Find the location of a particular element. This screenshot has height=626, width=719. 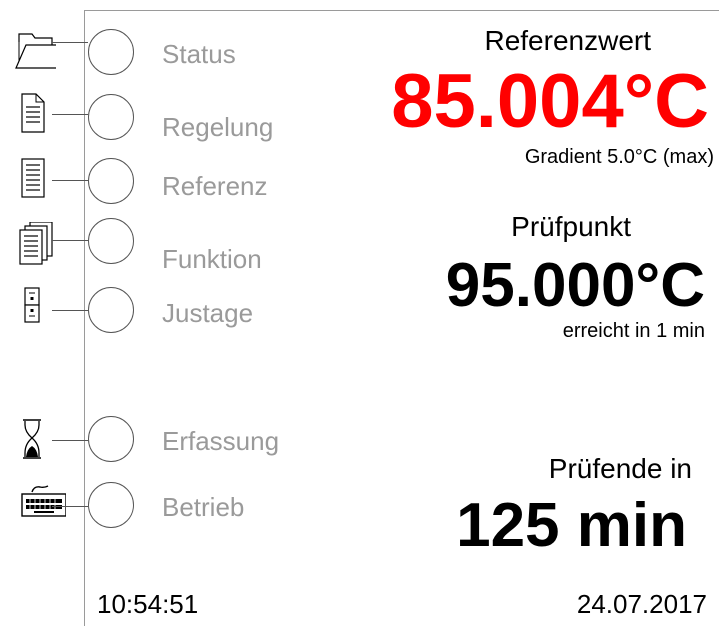

menu-label-erfassung: Erfassung is located at coordinates (221, 441).